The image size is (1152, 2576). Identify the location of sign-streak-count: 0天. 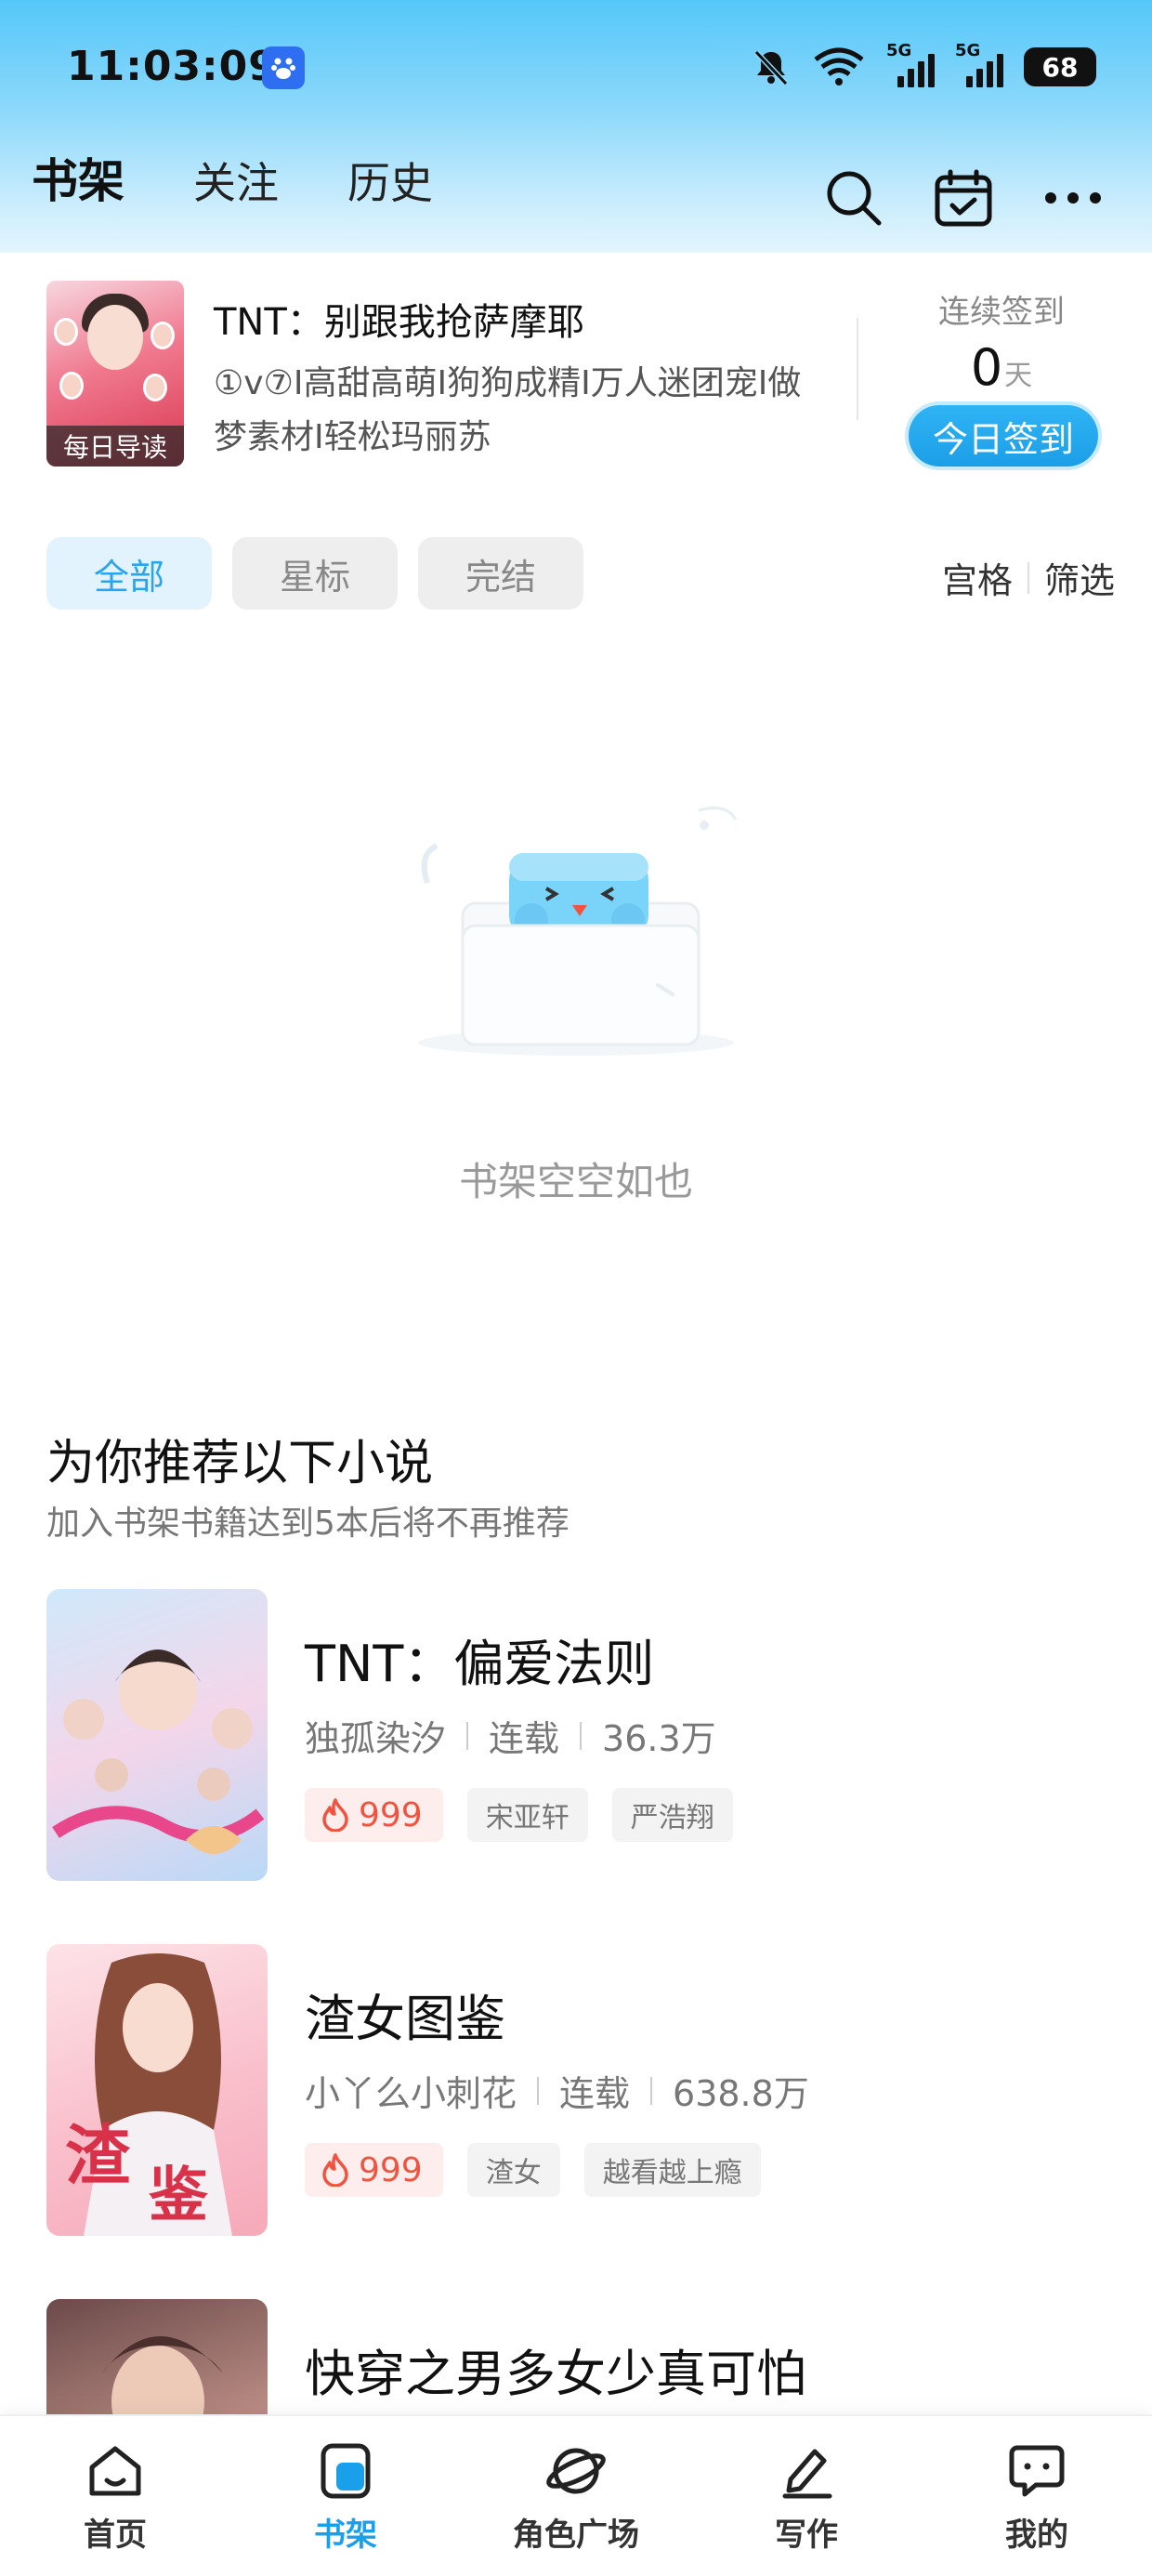
(1001, 367).